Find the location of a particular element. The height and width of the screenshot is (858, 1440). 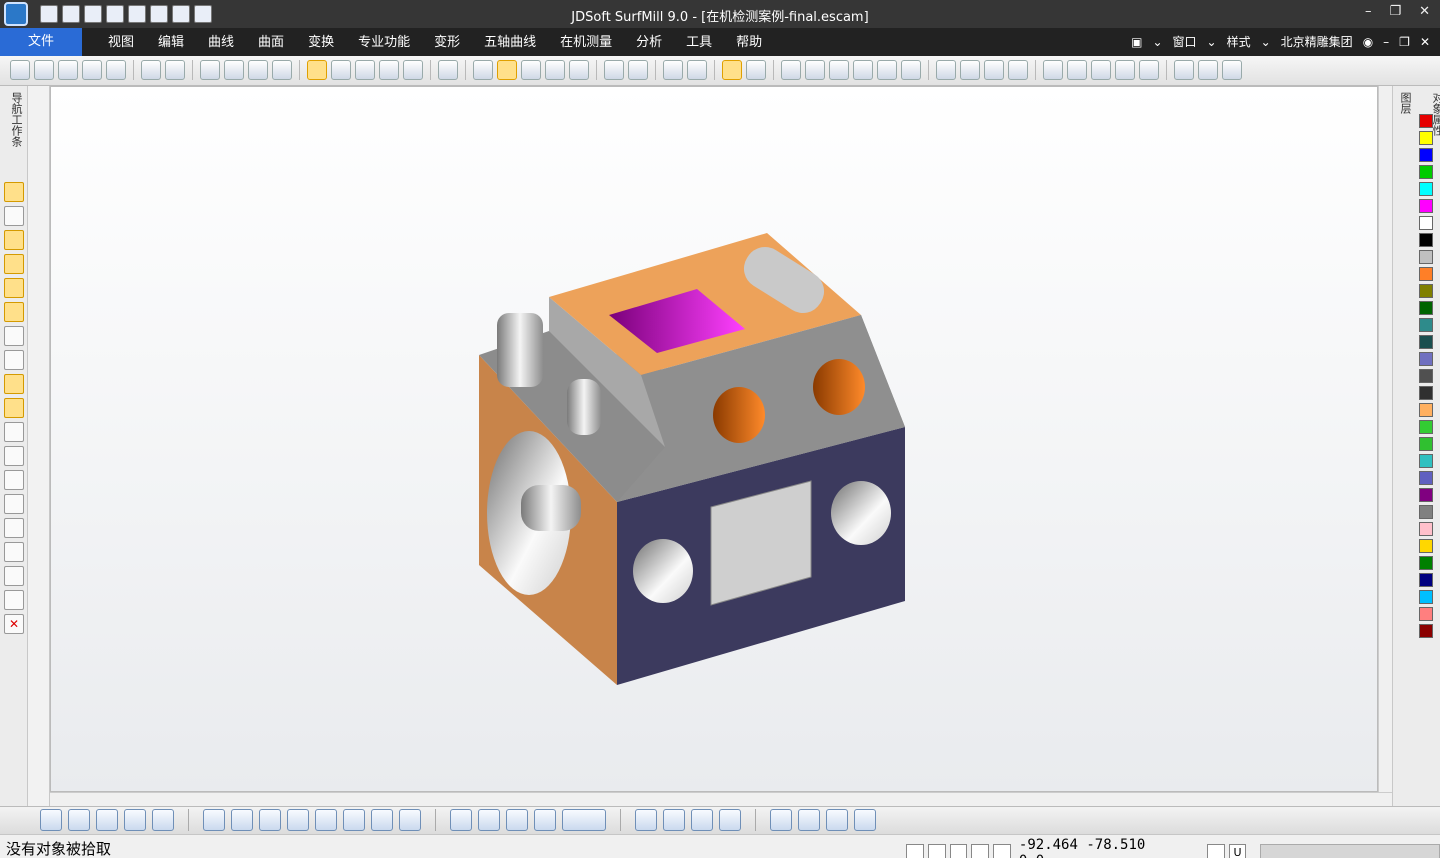

move-view-icon is located at coordinates (994, 70).